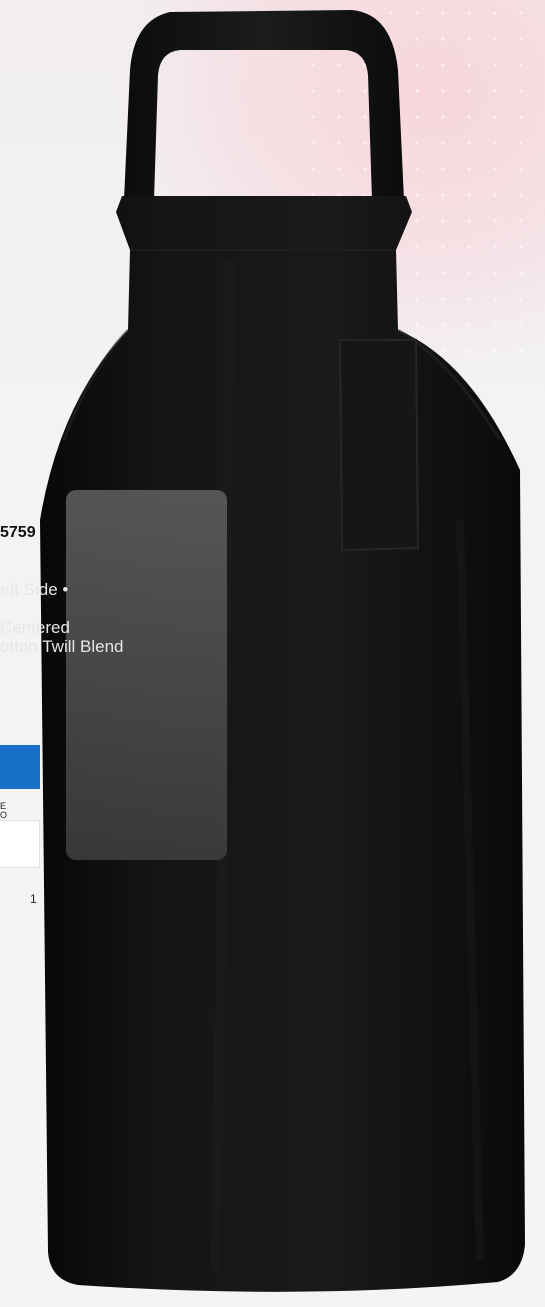 The width and height of the screenshot is (545, 1307). Describe the element at coordinates (379, 445) in the screenshot. I see `apron-pocket` at that location.